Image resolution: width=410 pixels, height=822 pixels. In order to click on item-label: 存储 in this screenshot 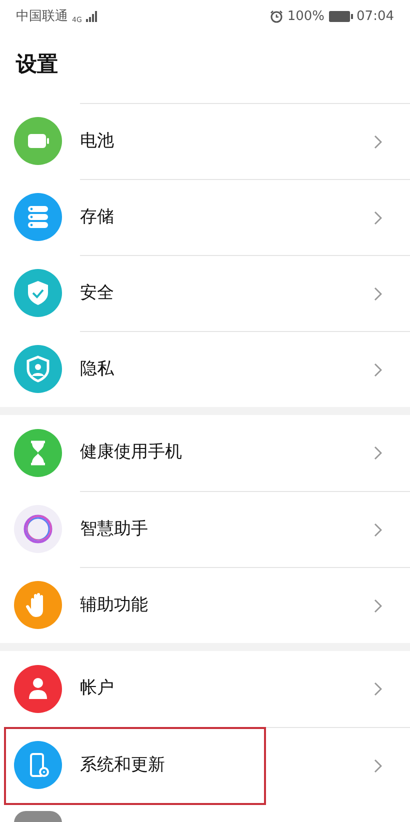, I will do `click(97, 217)`.